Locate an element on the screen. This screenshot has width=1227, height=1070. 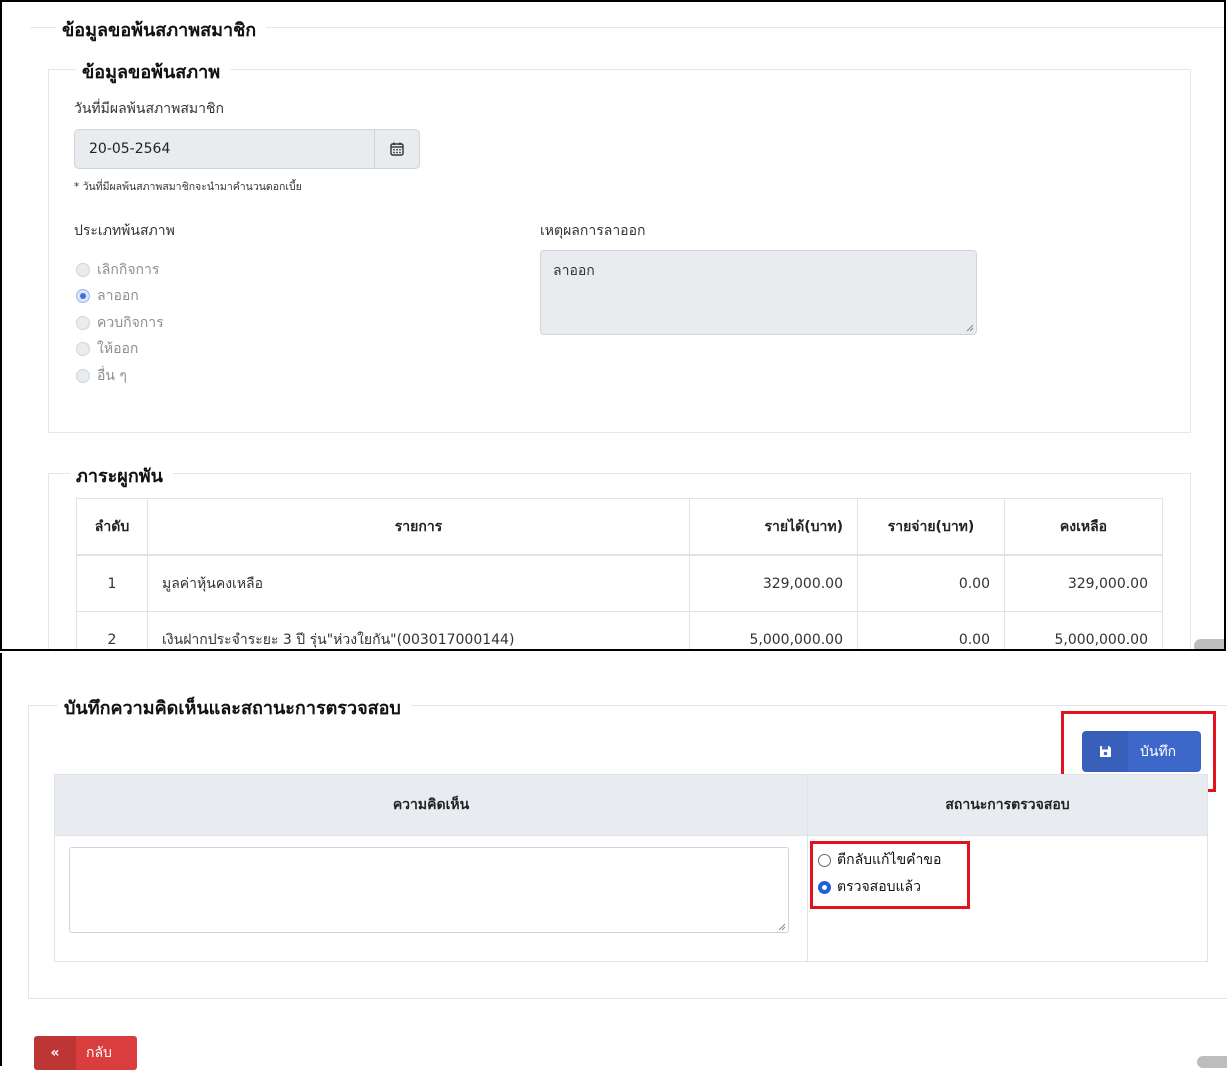
comment-textarea is located at coordinates (429, 890).